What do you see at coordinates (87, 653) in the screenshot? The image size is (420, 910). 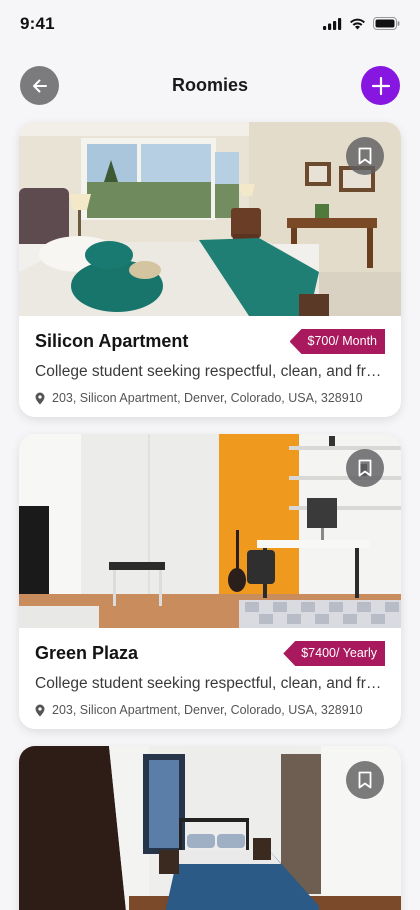 I see `listing-title: Green Plaza` at bounding box center [87, 653].